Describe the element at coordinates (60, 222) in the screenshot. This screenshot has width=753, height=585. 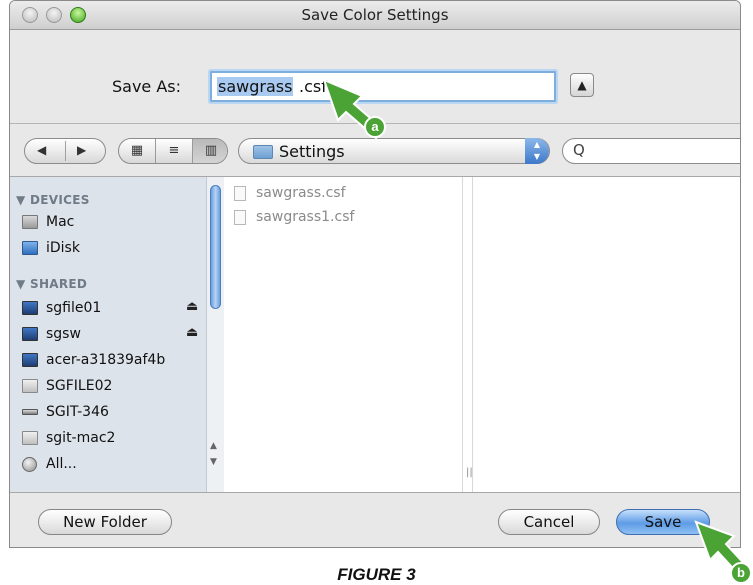
I see `sidebar-item-label: Mac` at that location.